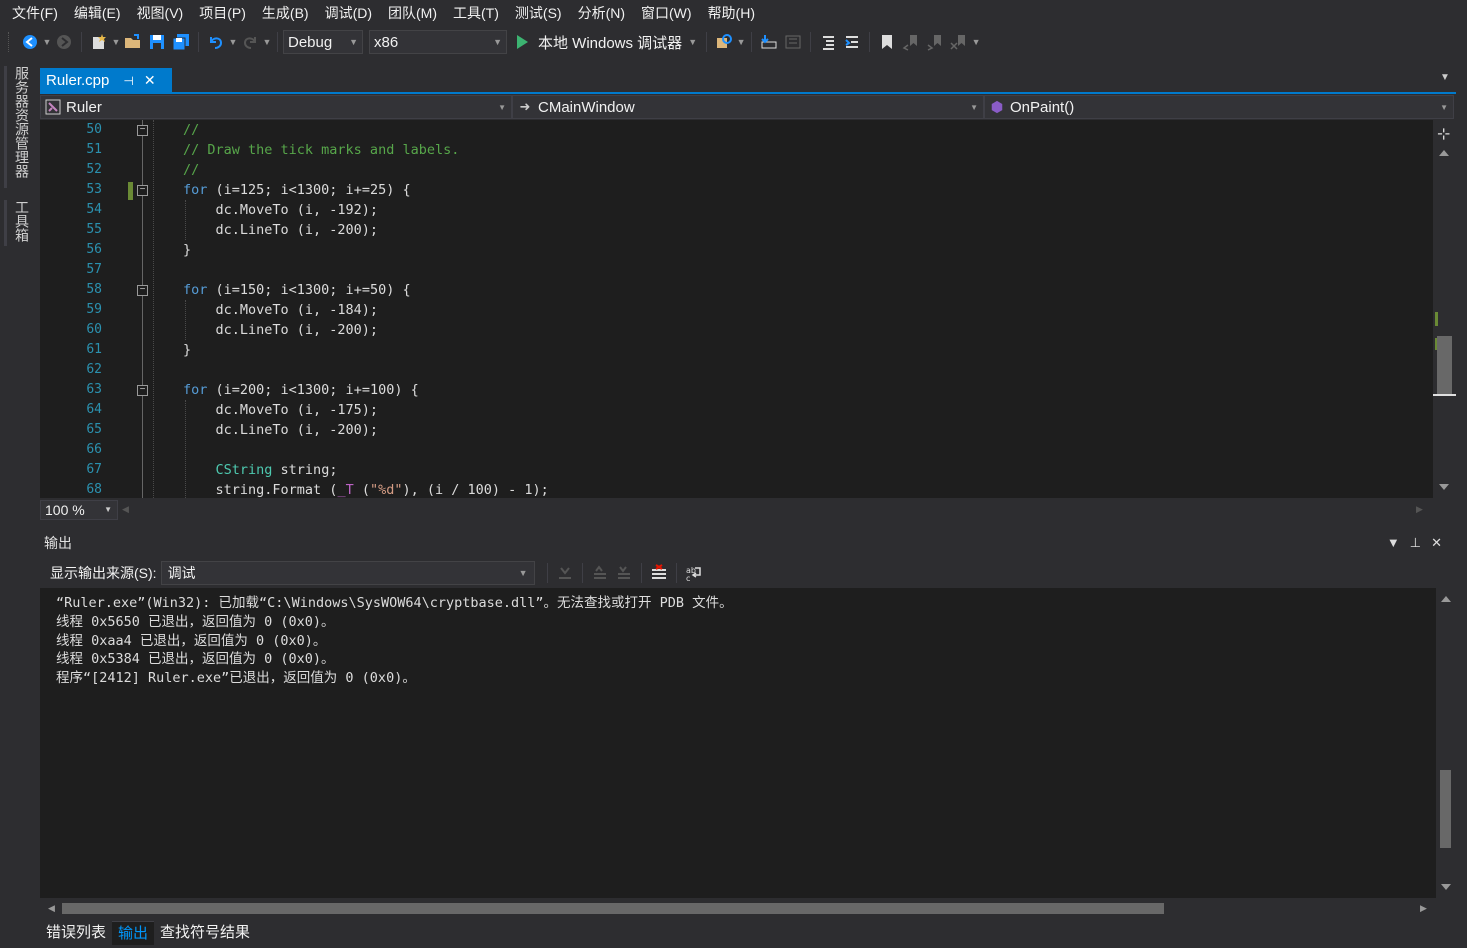  Describe the element at coordinates (748, 573) in the screenshot. I see `output-toolbar: 显示输出来源(S): 调试 ▼ ab c` at that location.